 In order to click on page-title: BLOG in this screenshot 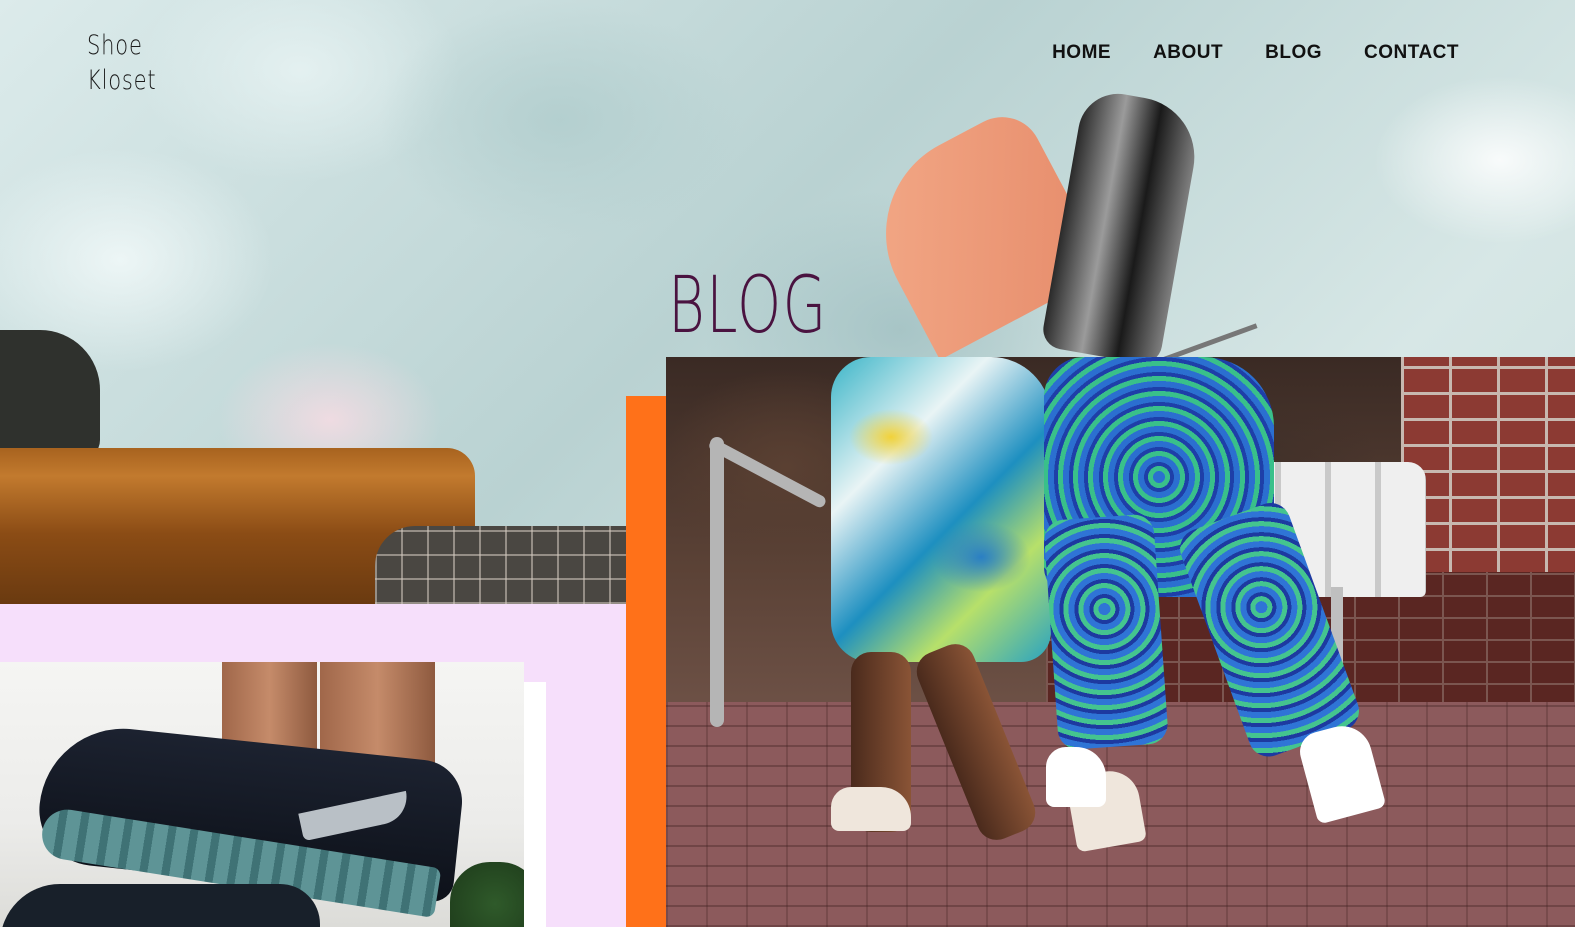, I will do `click(748, 306)`.